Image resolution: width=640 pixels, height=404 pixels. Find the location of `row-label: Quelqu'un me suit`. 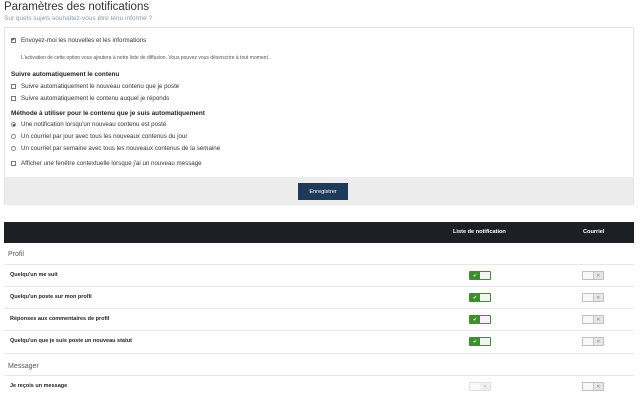

row-label: Quelqu'un me suit is located at coordinates (34, 275).